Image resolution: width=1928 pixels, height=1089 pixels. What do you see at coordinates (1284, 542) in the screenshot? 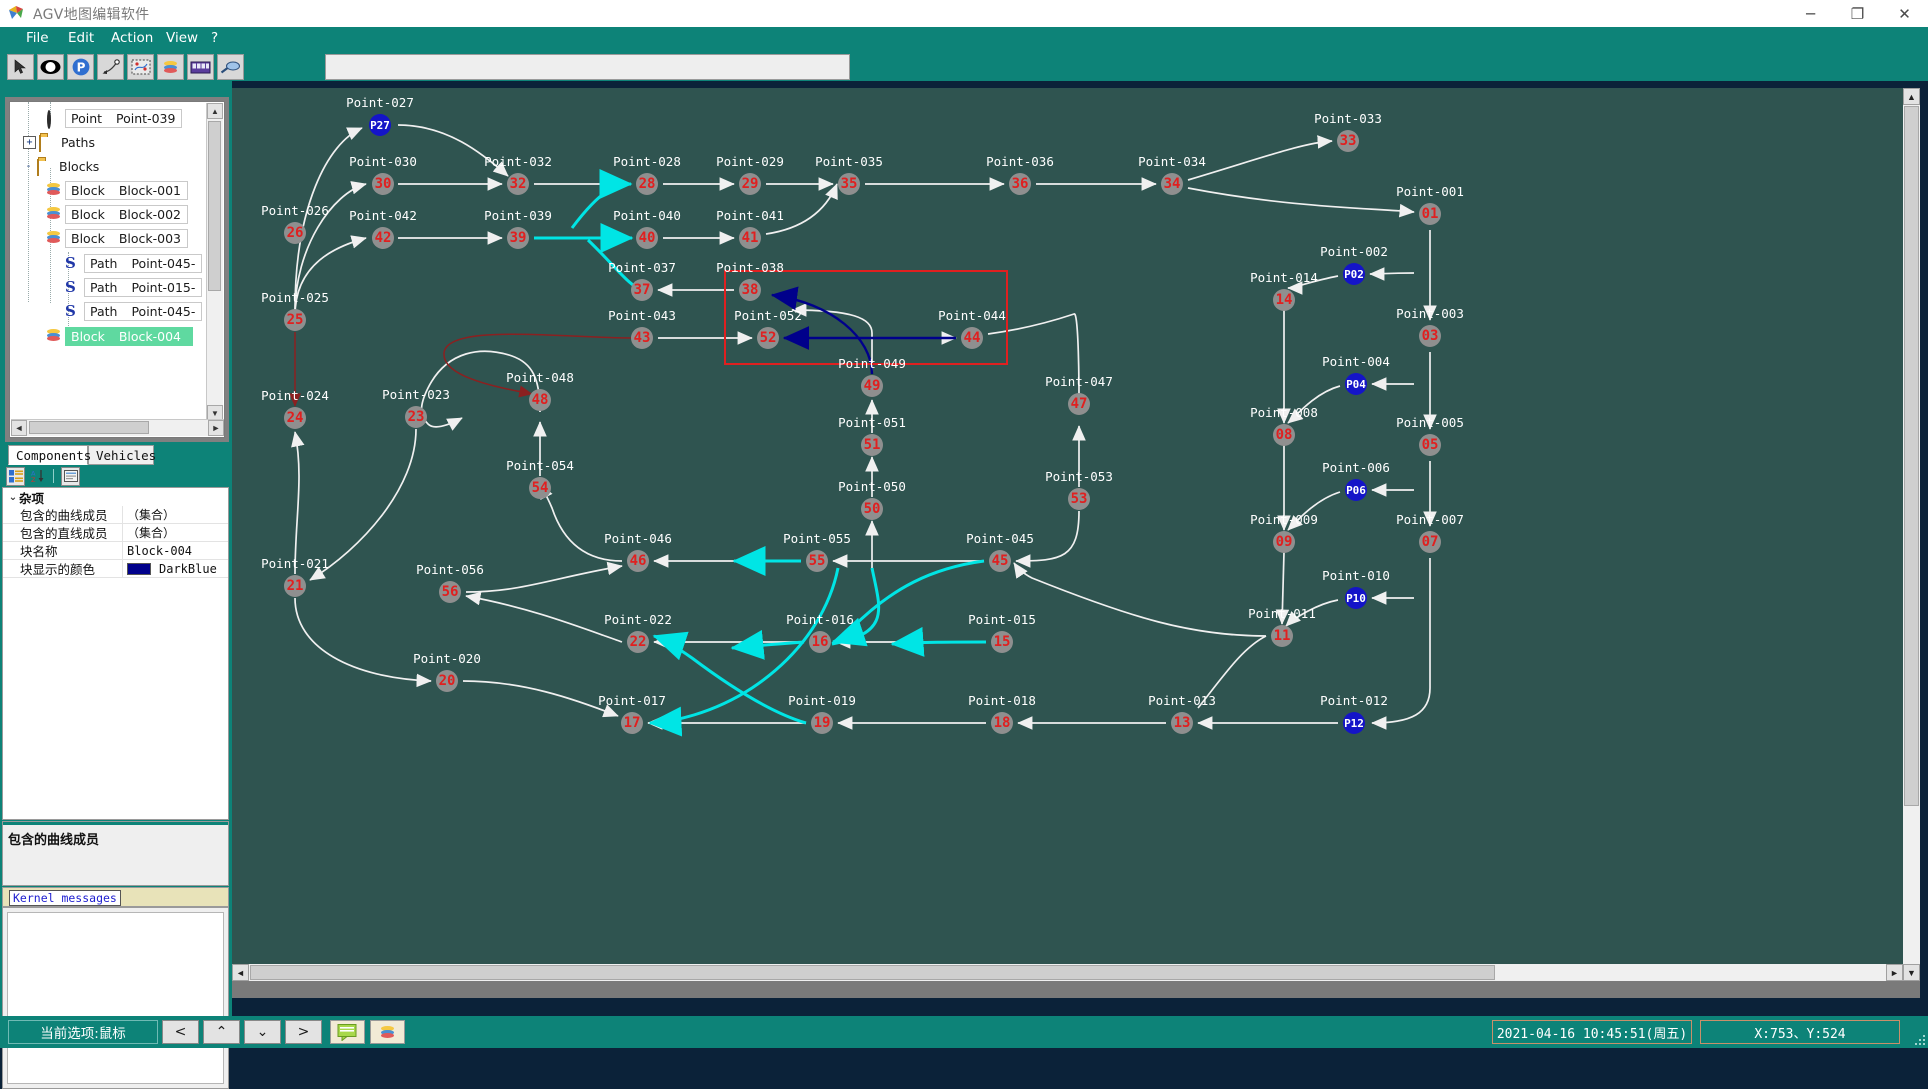
I see `point-node-badge: 09` at bounding box center [1284, 542].